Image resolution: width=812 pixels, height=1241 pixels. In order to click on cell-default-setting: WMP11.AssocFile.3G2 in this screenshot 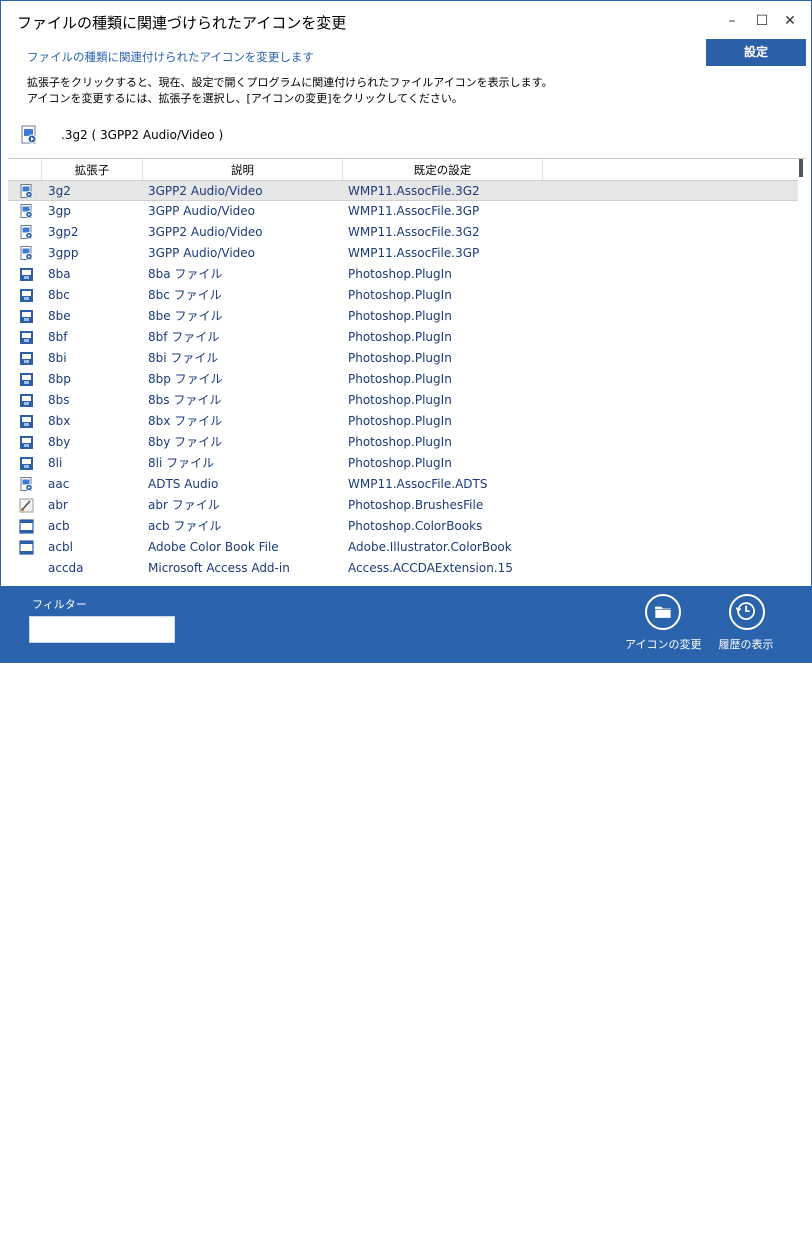, I will do `click(414, 232)`.